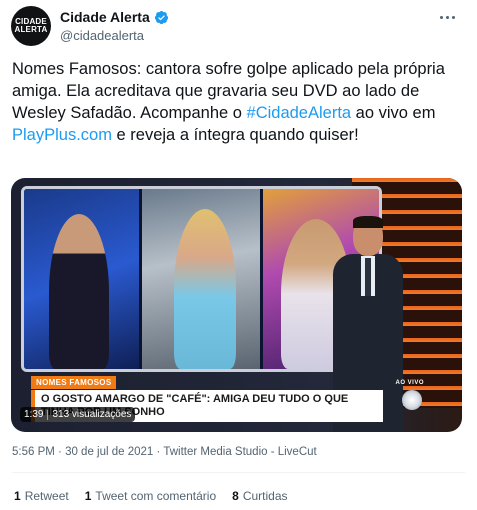 The width and height of the screenshot is (477, 510). Describe the element at coordinates (79, 291) in the screenshot. I see `singer-figure` at that location.